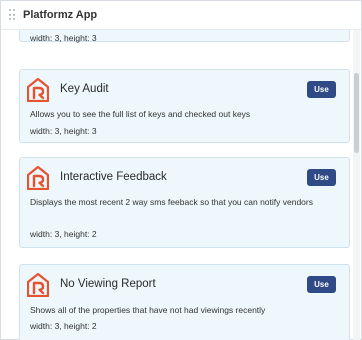 The height and width of the screenshot is (340, 362). I want to click on widget-name: Interactive Feedback, so click(113, 177).